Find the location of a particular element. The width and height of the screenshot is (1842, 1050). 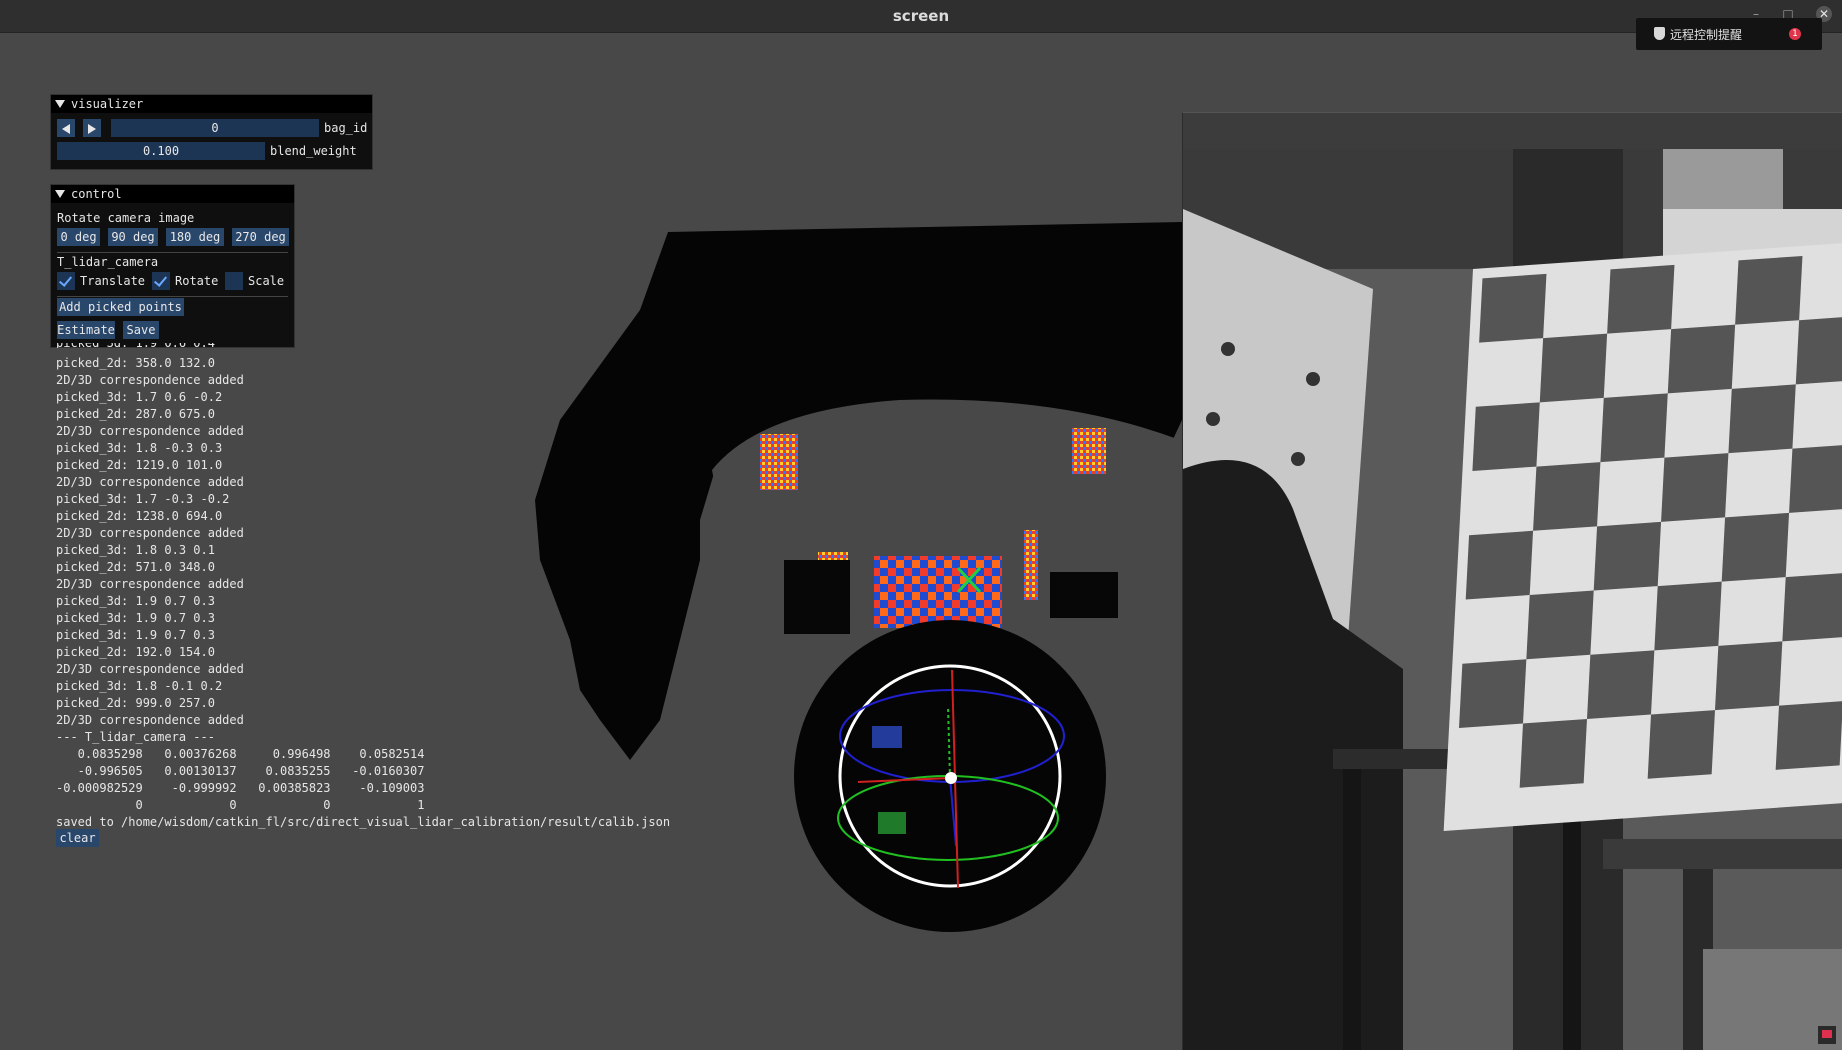

point-cloud-floor is located at coordinates (946, 519).